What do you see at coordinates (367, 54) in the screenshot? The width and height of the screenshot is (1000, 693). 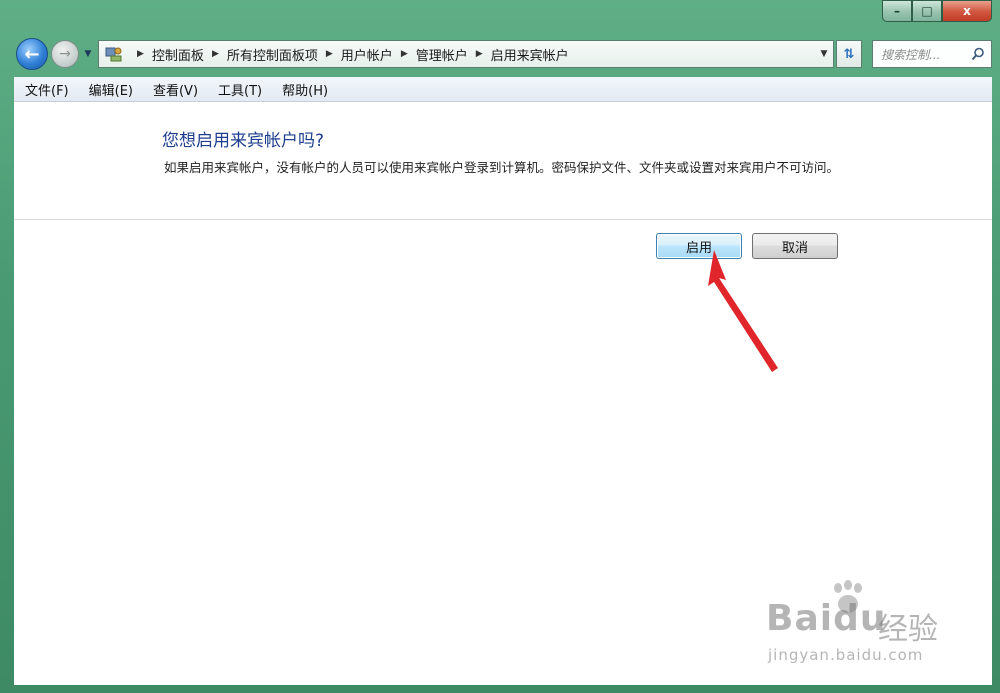 I see `breadcrumb-user-accounts: 用户帐户` at bounding box center [367, 54].